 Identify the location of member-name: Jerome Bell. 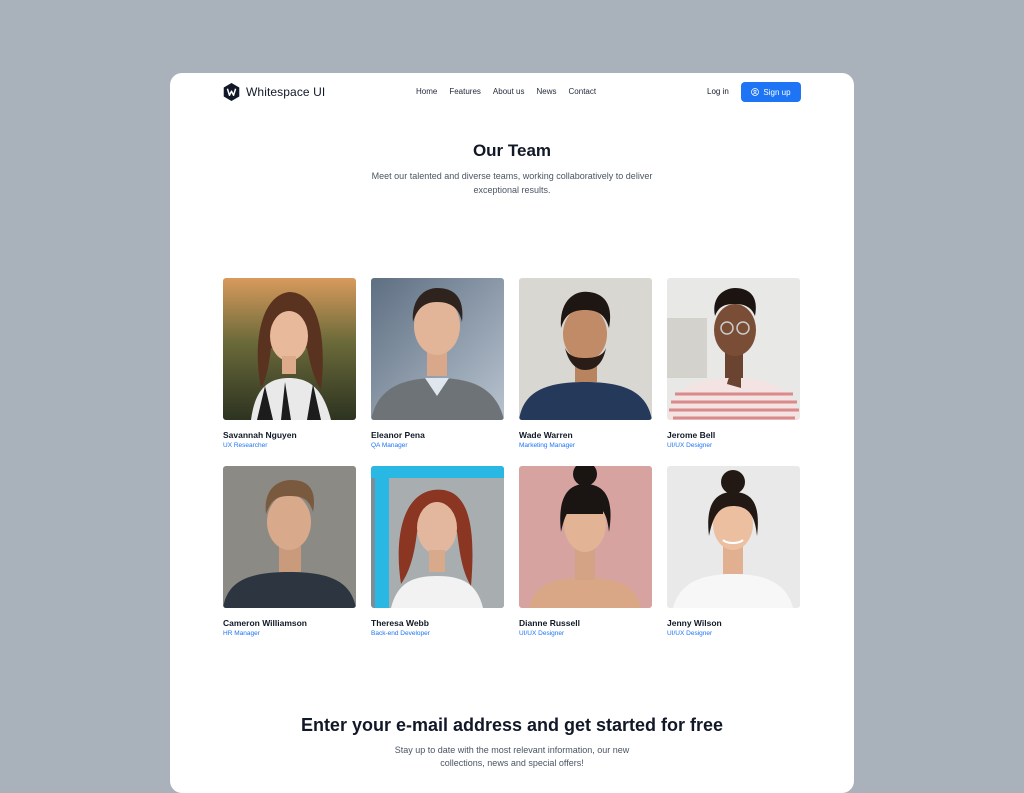
(691, 435).